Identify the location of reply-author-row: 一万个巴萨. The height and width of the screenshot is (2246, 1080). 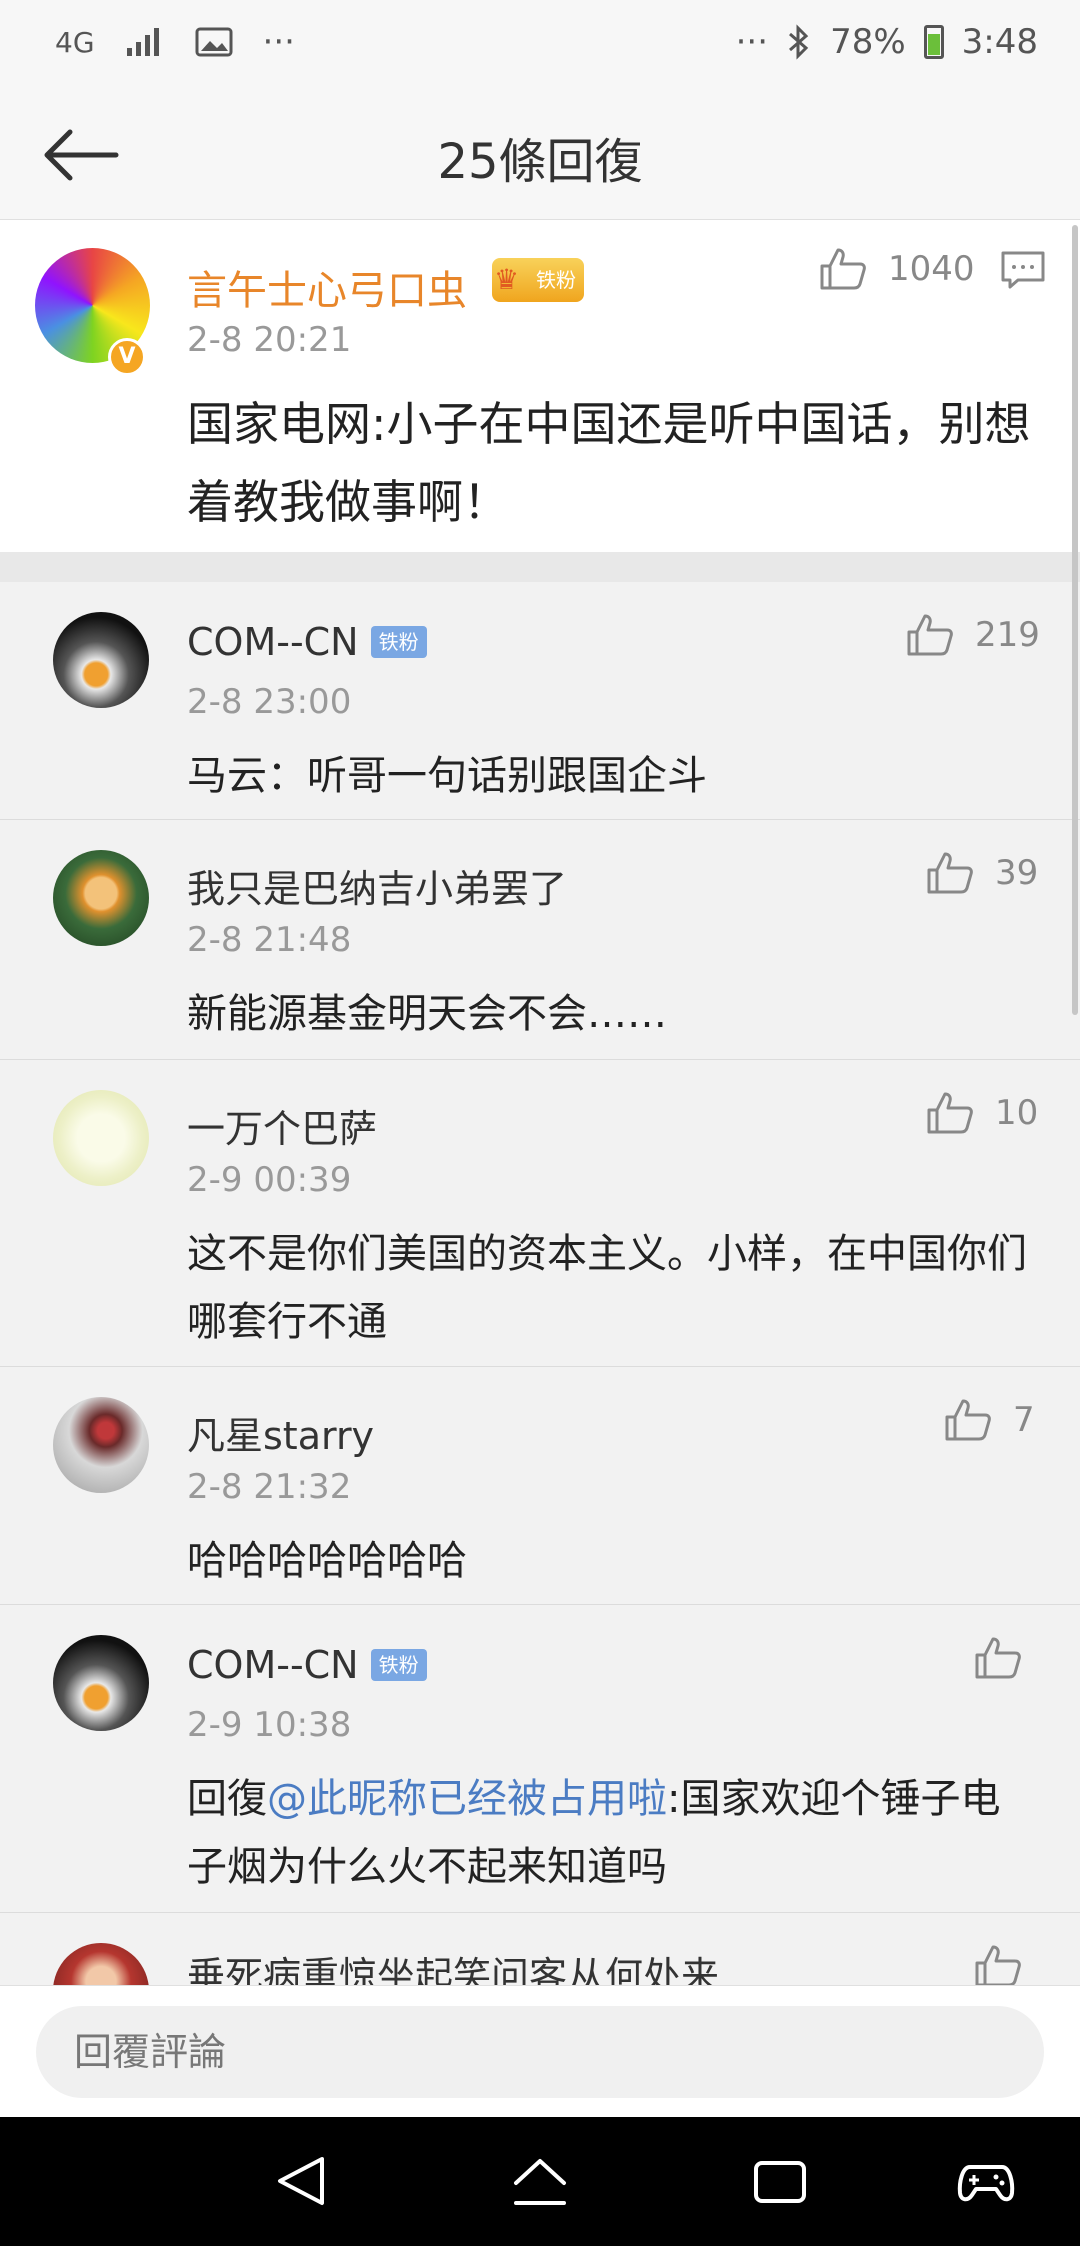
(282, 1125).